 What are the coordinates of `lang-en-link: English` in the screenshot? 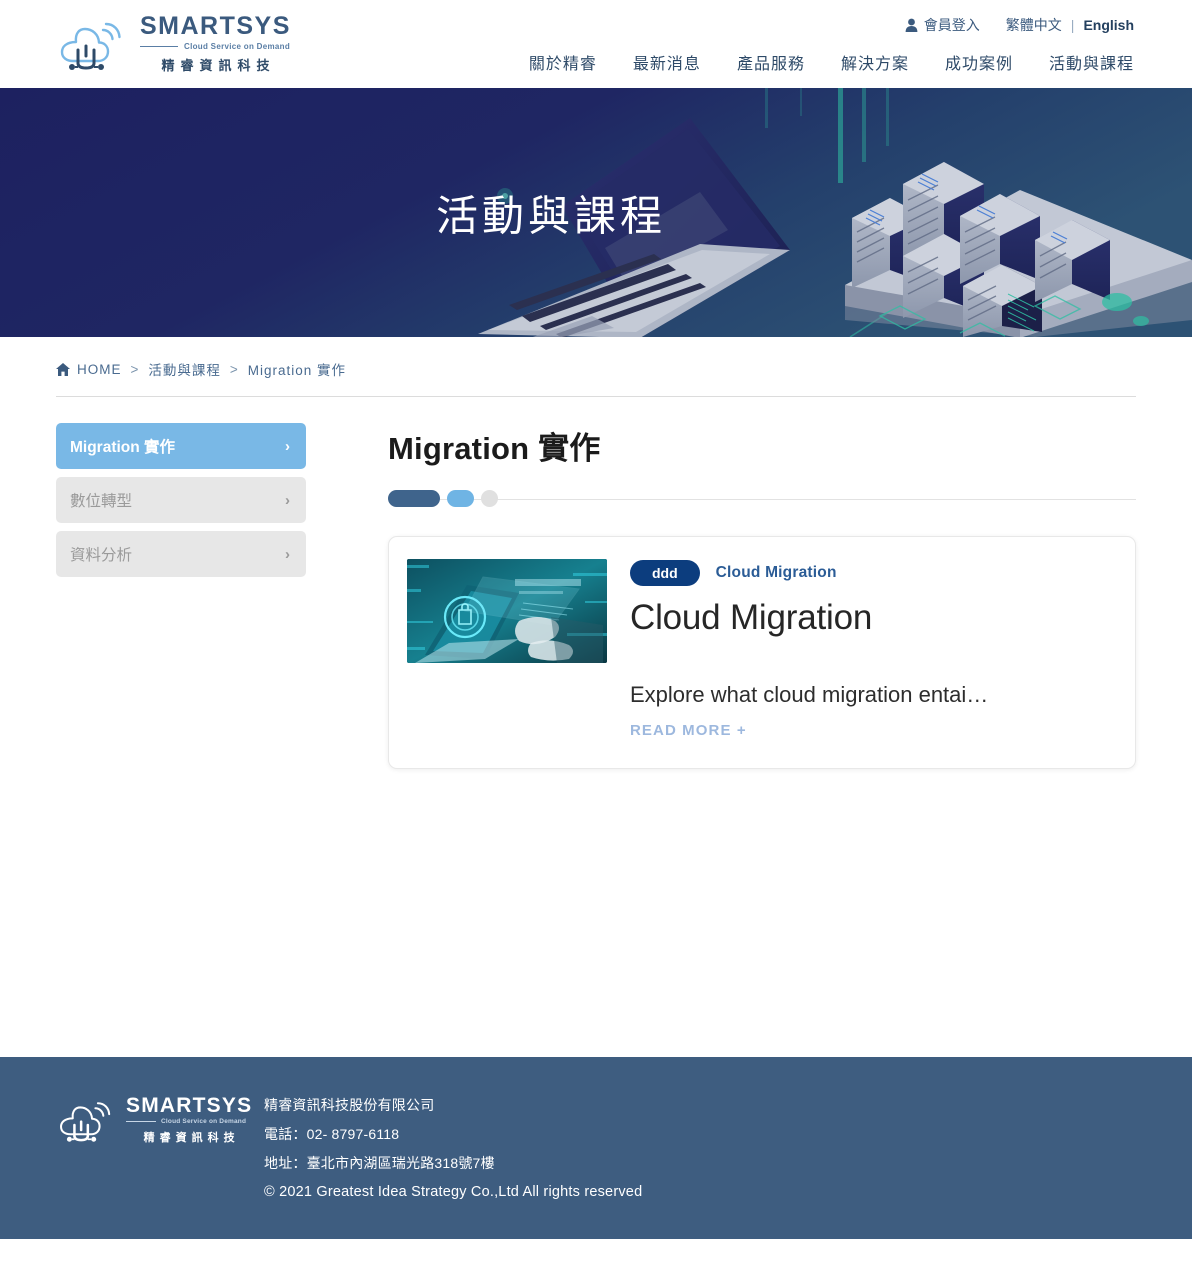 It's located at (1108, 25).